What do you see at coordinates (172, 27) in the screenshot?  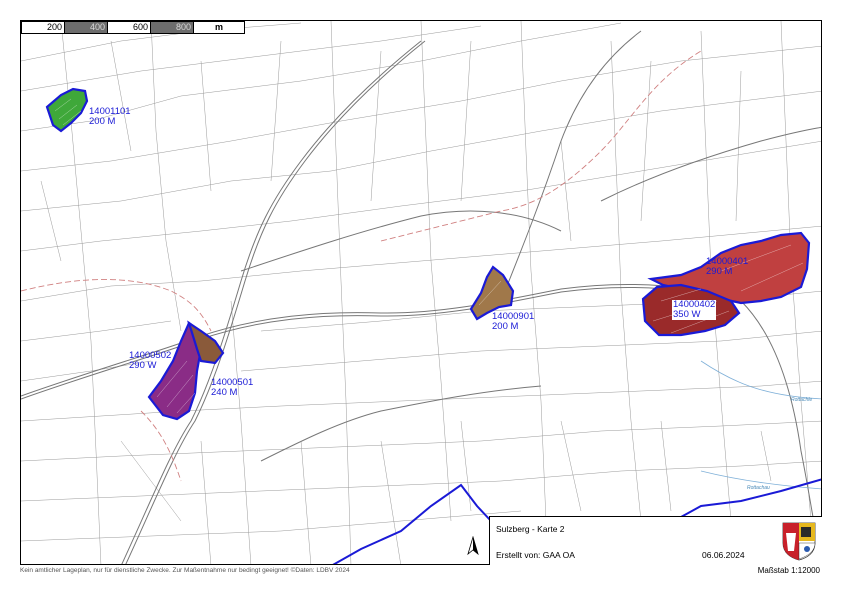 I see `scale-tick-800: 800` at bounding box center [172, 27].